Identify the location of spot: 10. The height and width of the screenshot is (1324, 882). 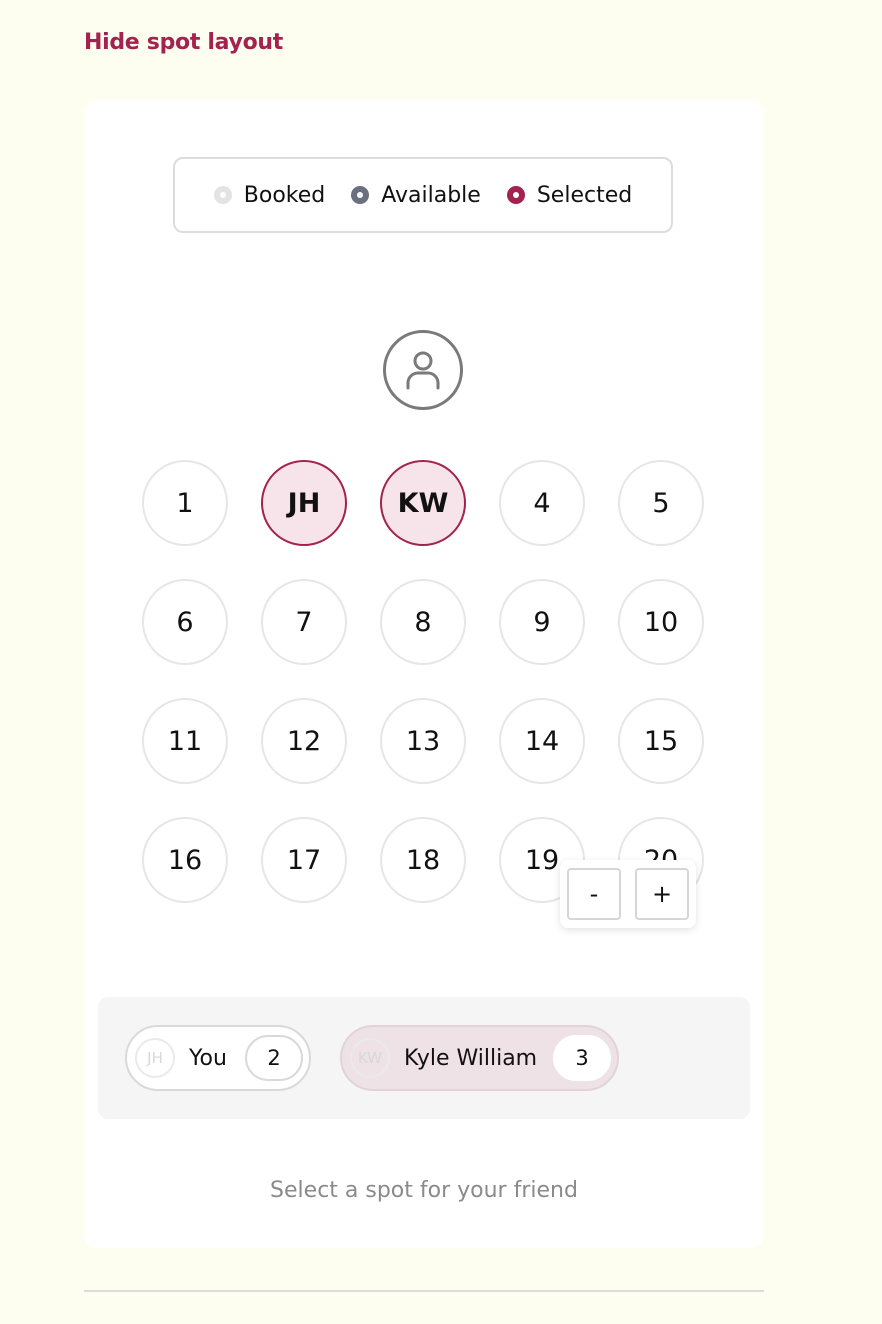
(661, 622).